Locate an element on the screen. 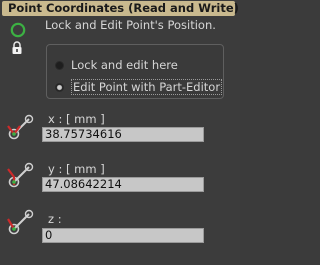 This screenshot has width=320, height=265. y-coordinate-input: 47.08642214 is located at coordinates (123, 184).